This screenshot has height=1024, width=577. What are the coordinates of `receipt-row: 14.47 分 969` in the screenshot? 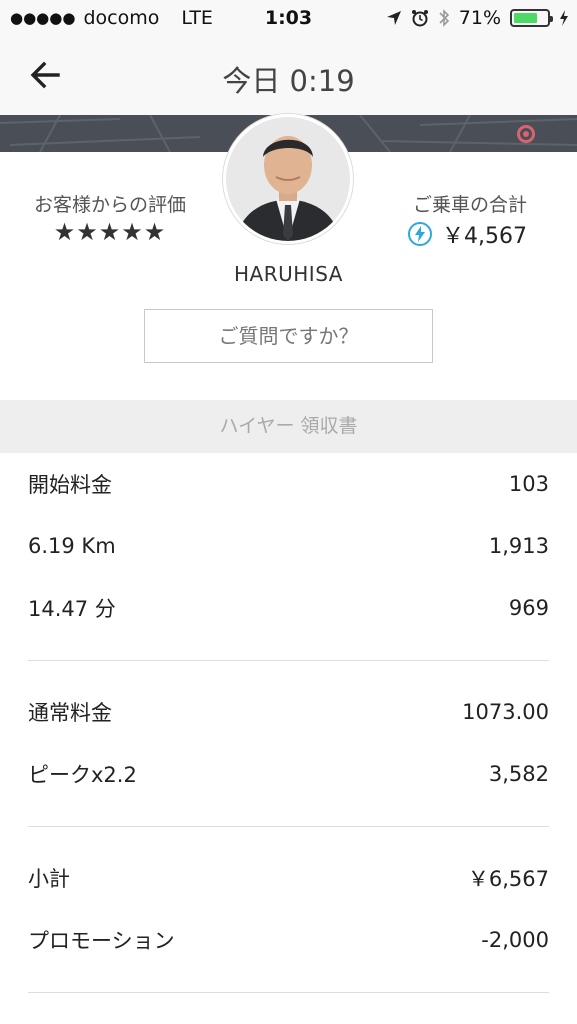 It's located at (288, 608).